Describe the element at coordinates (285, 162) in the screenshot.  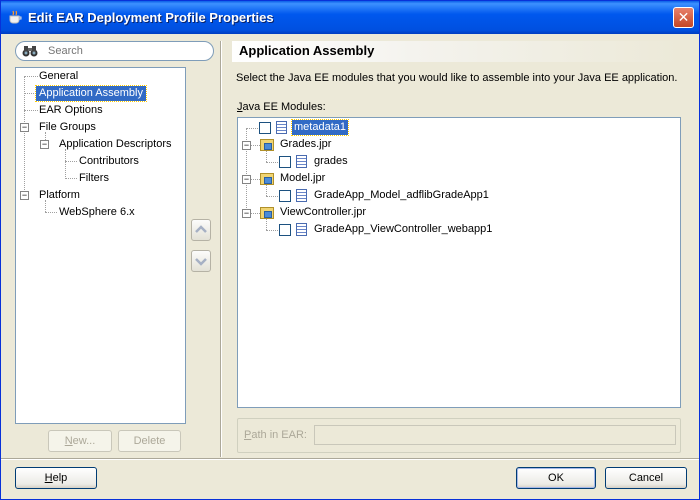
I see `grades-checkbox` at that location.